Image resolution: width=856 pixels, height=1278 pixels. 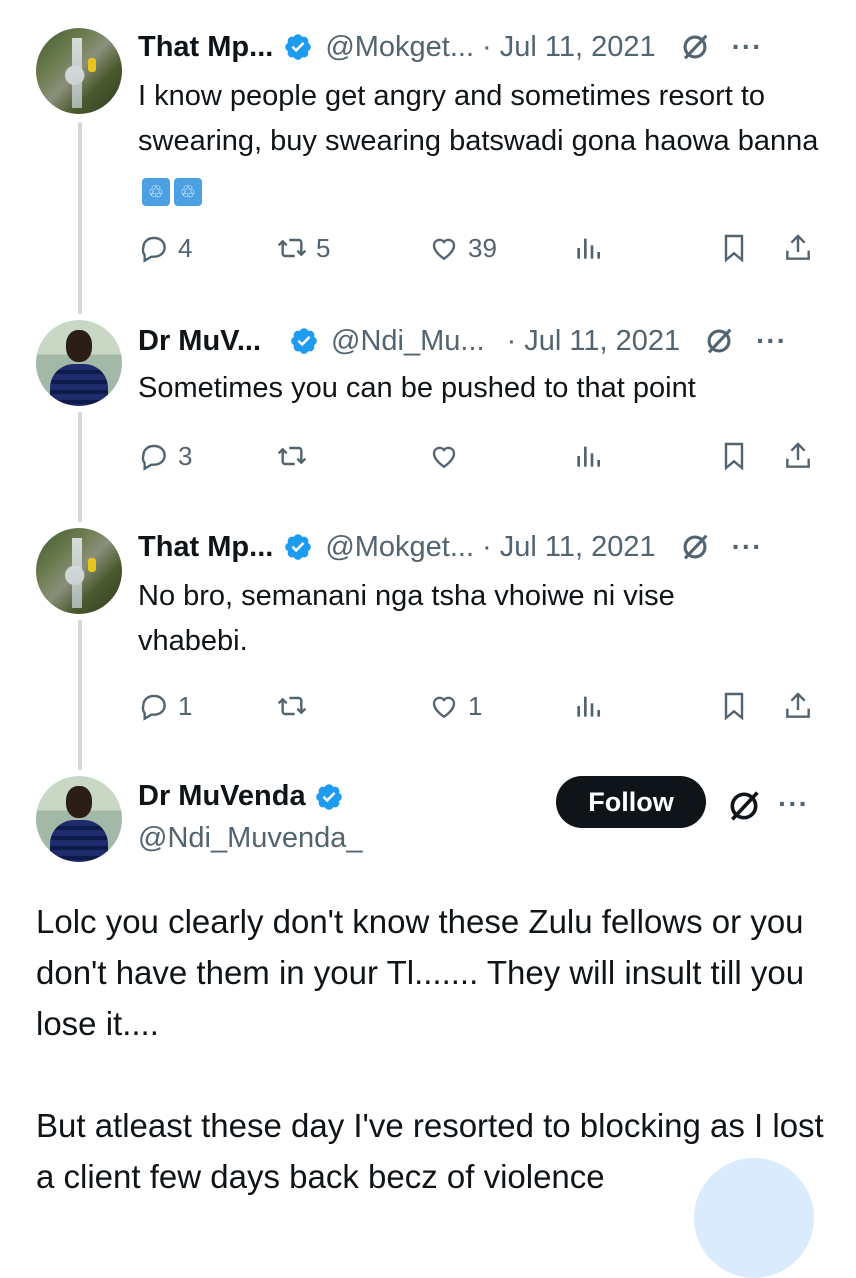 I want to click on main-tweet-handle-row: @Ndi_Muvenda_, so click(x=479, y=838).